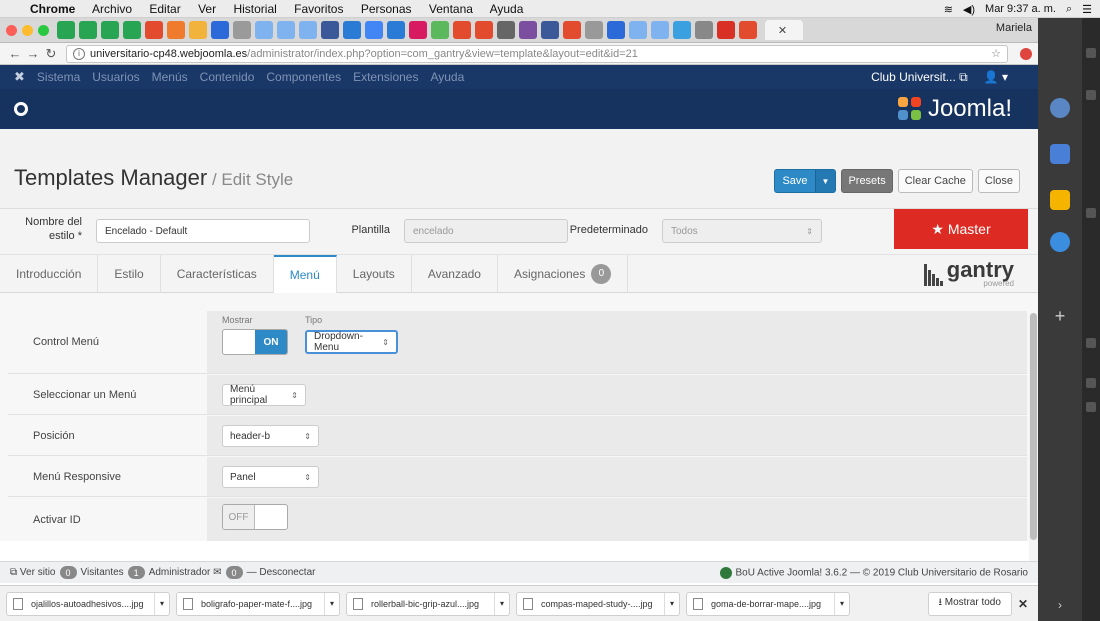 The image size is (1100, 621). What do you see at coordinates (996, 53) in the screenshot?
I see `bookmark-star-icon: ☆` at bounding box center [996, 53].